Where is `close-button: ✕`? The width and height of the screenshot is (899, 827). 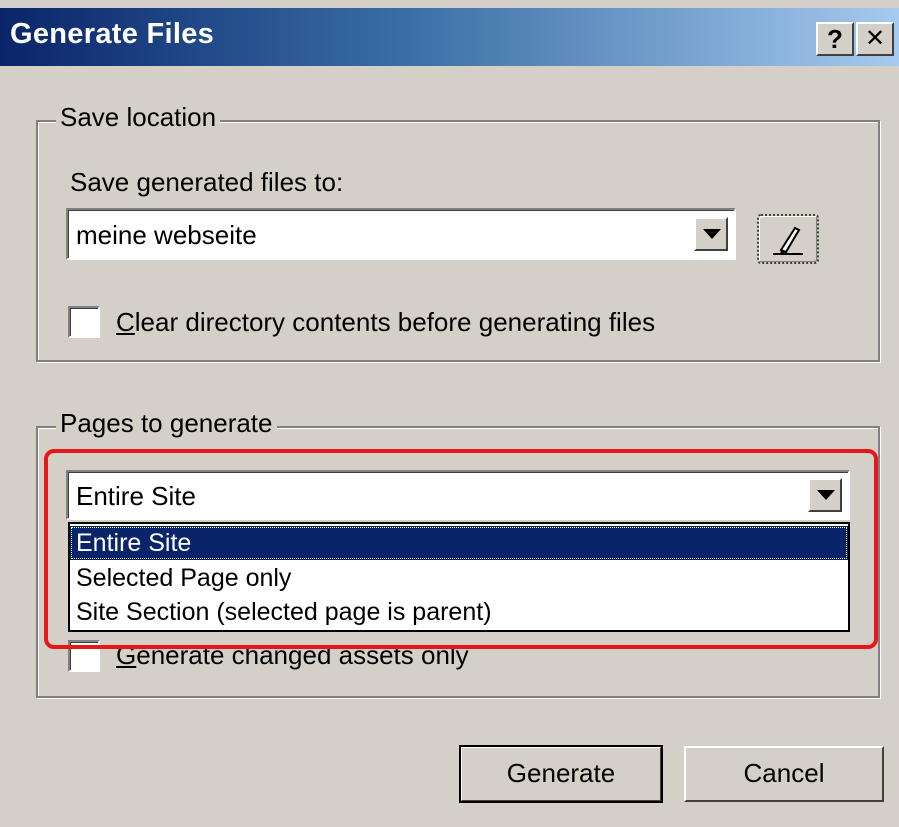 close-button: ✕ is located at coordinates (875, 39).